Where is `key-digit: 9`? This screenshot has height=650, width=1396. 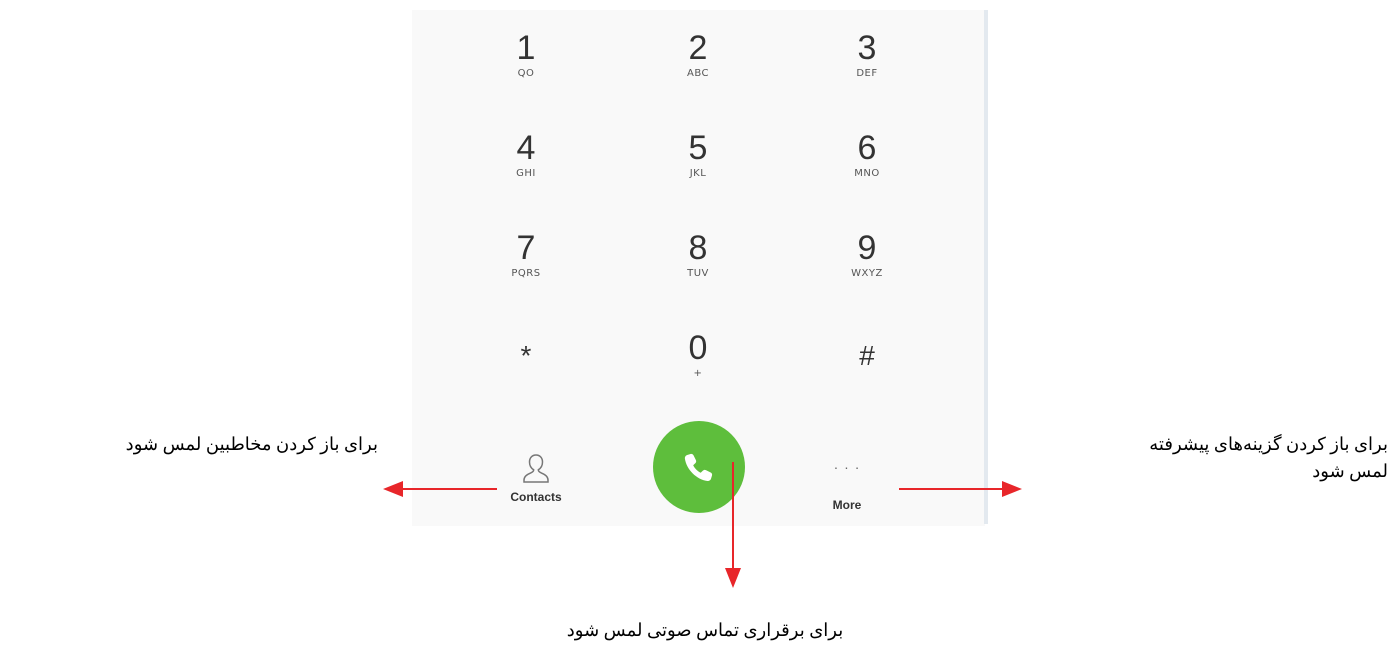
key-digit: 9 is located at coordinates (867, 248).